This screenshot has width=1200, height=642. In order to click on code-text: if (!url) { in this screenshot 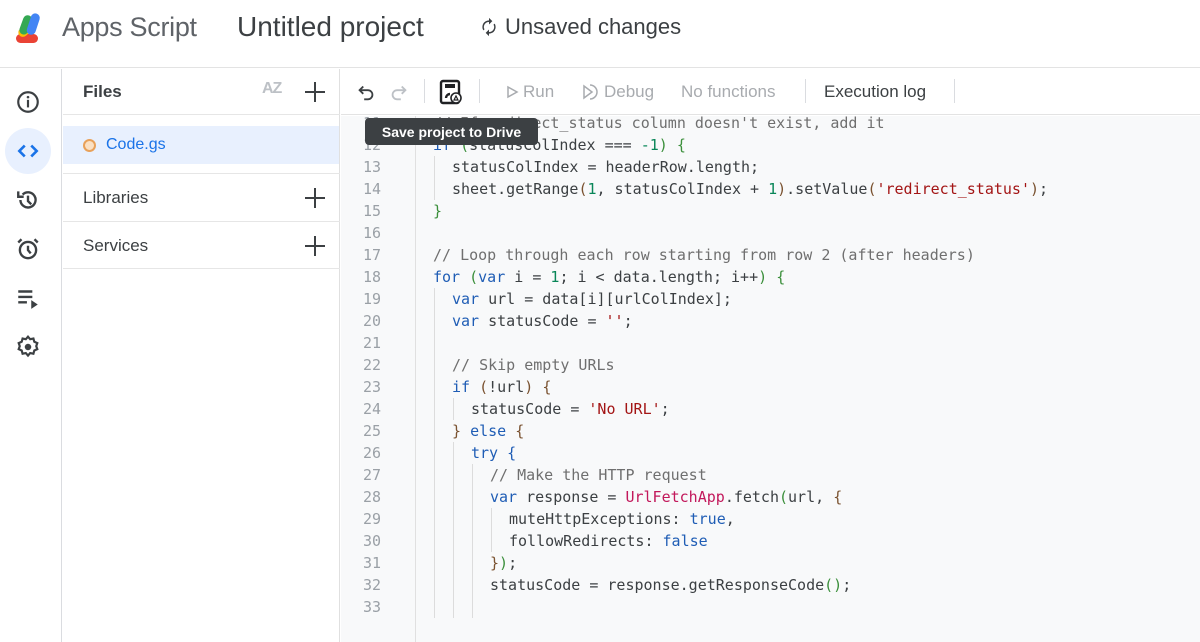, I will do `click(501, 387)`.